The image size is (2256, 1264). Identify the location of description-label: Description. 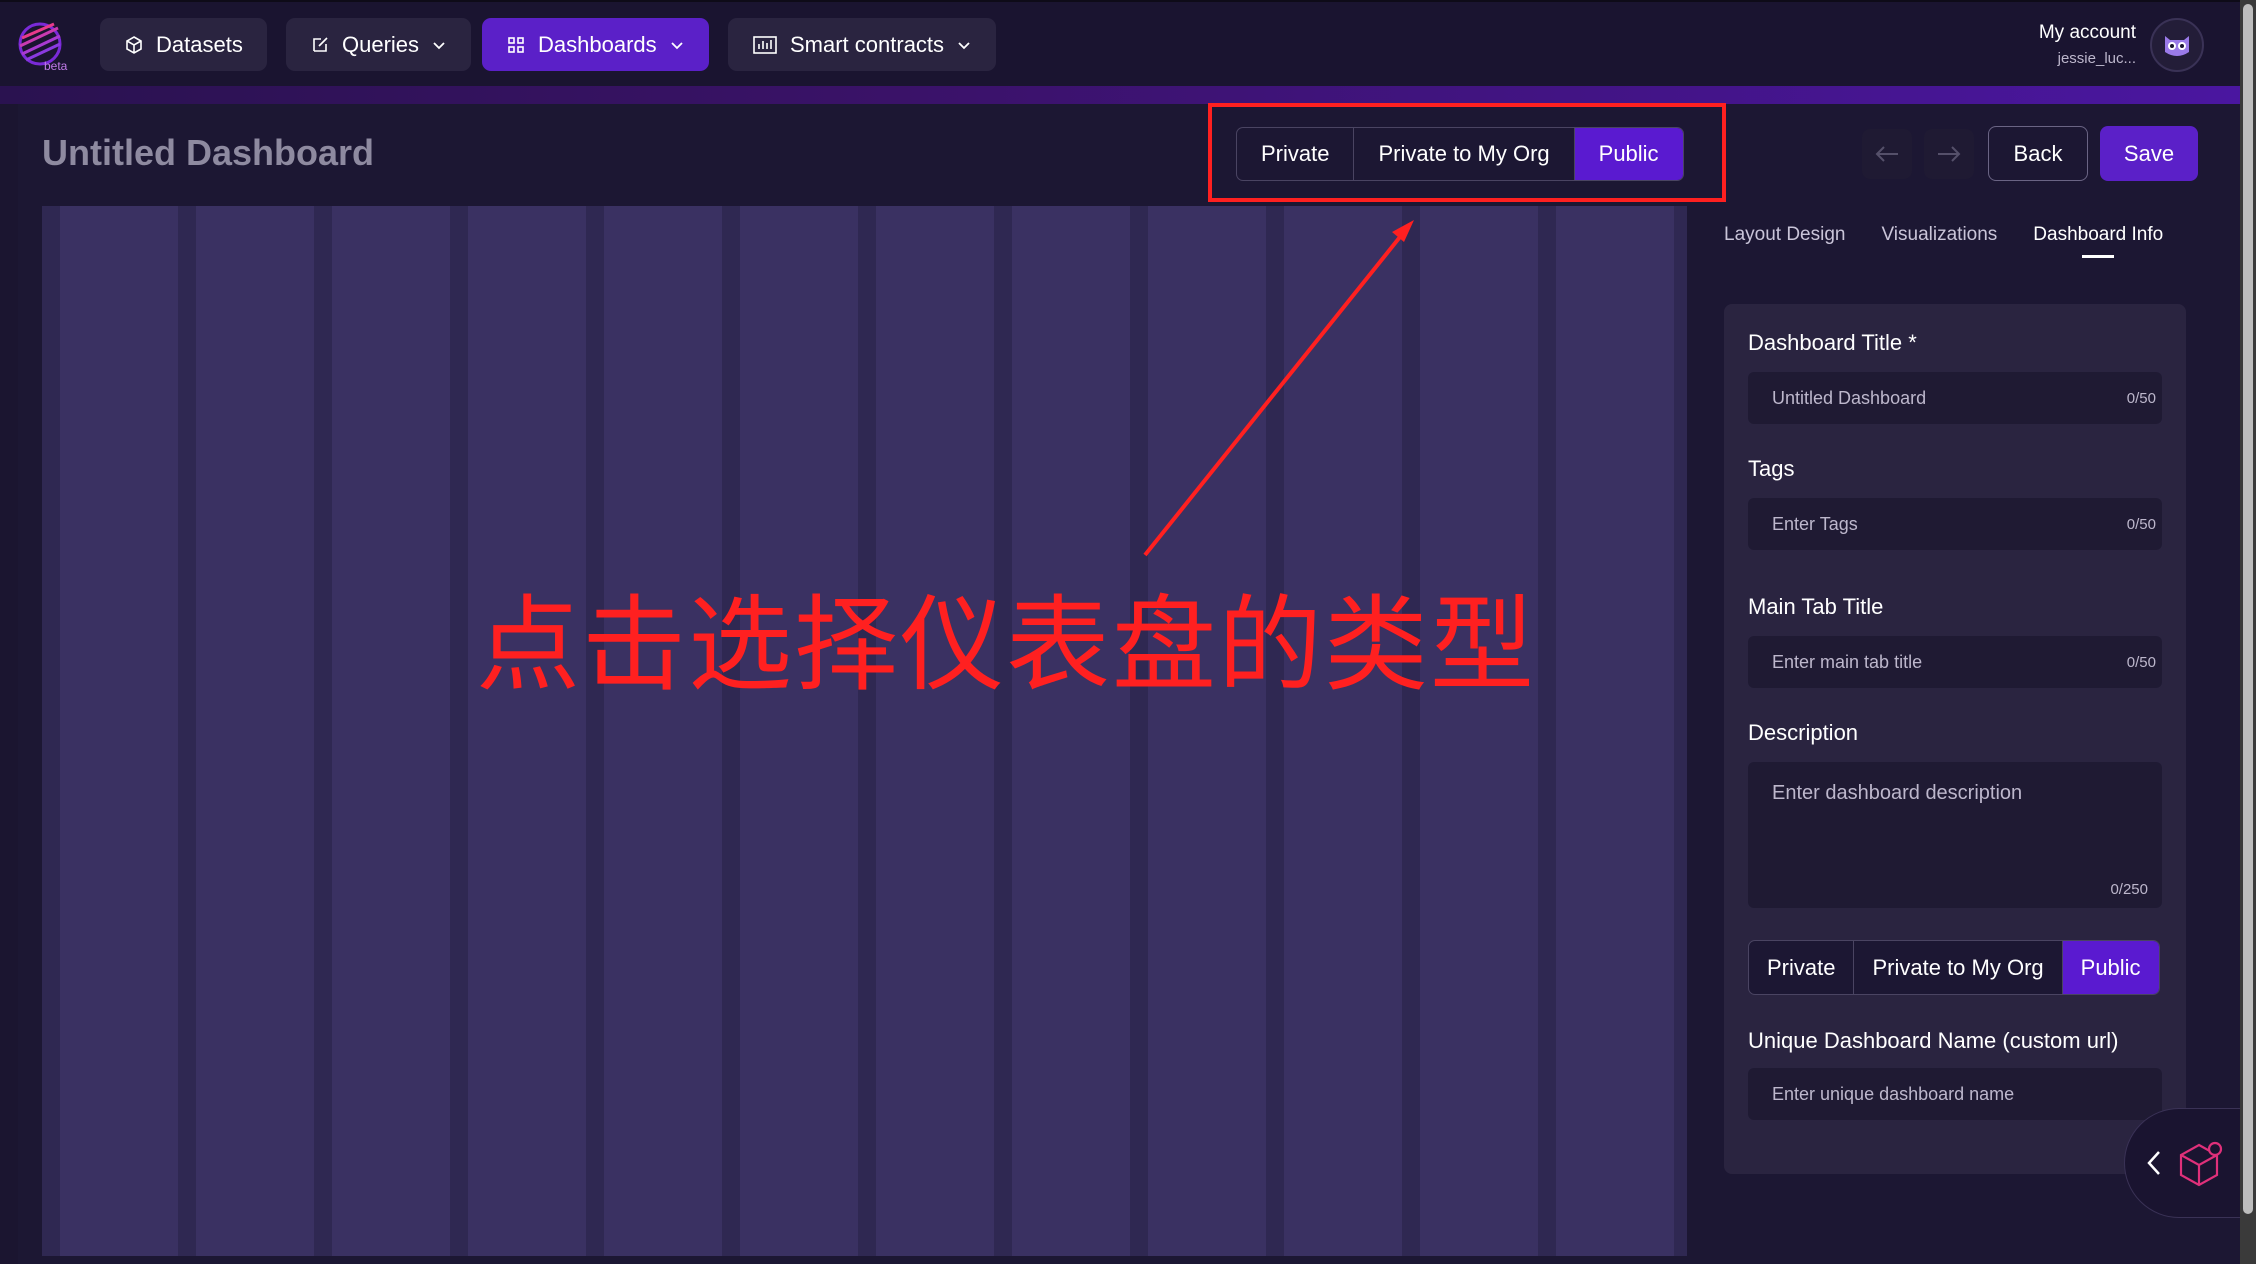
(1803, 732).